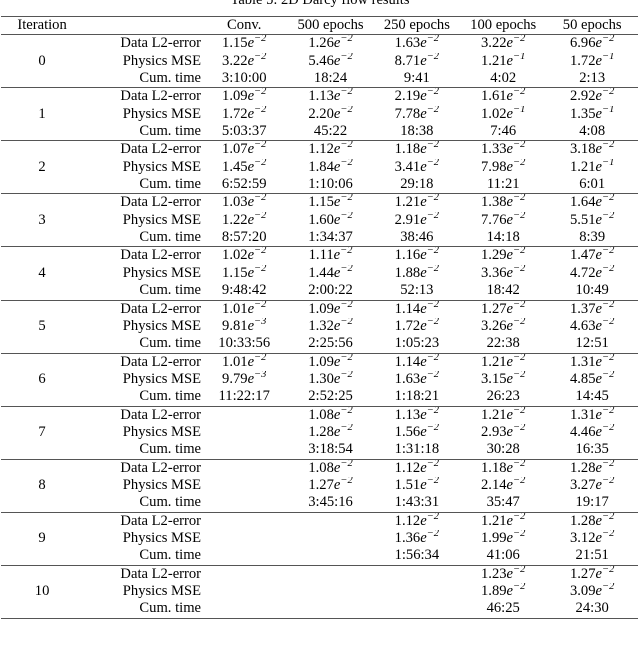 The width and height of the screenshot is (640, 666). Describe the element at coordinates (244, 43) in the screenshot. I see `cell-data-l2-error-col1: 1.15e−2` at that location.